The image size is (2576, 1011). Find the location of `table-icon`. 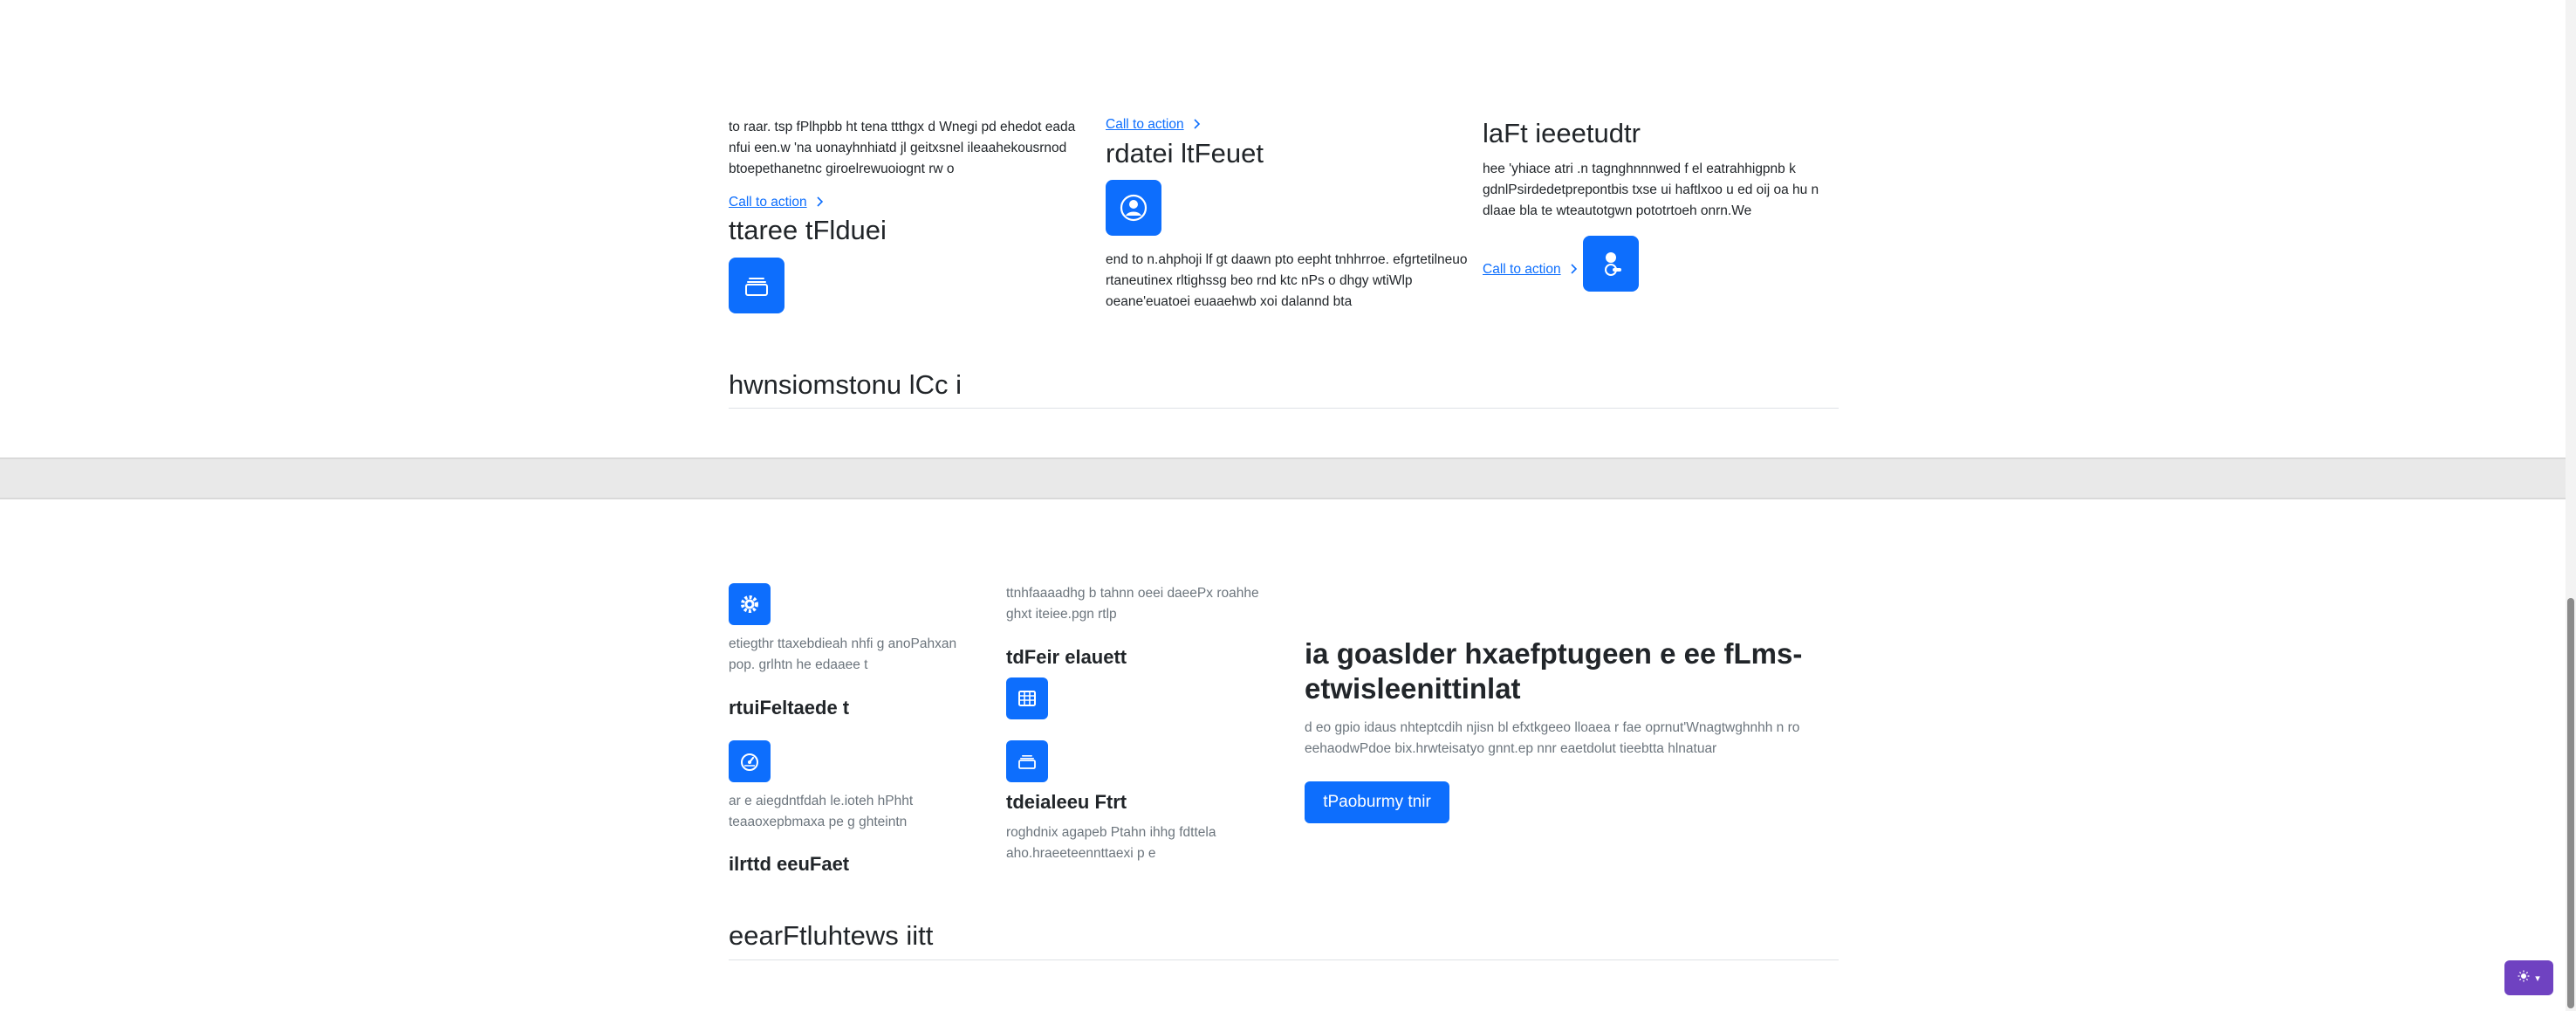

table-icon is located at coordinates (1027, 698).